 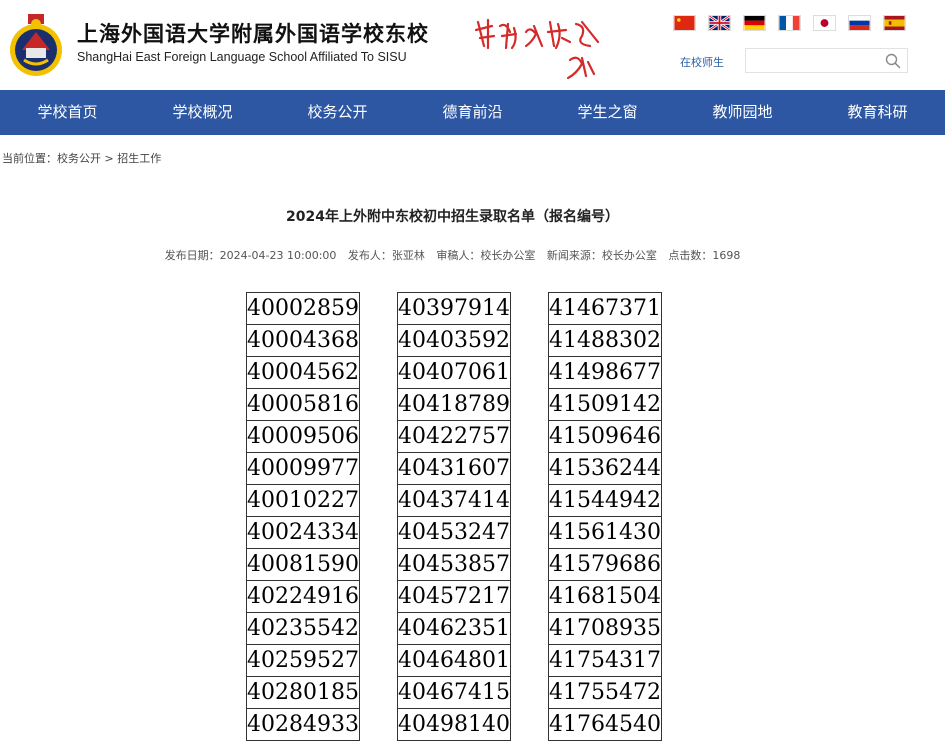 I want to click on china-flag-icon, so click(x=684, y=23).